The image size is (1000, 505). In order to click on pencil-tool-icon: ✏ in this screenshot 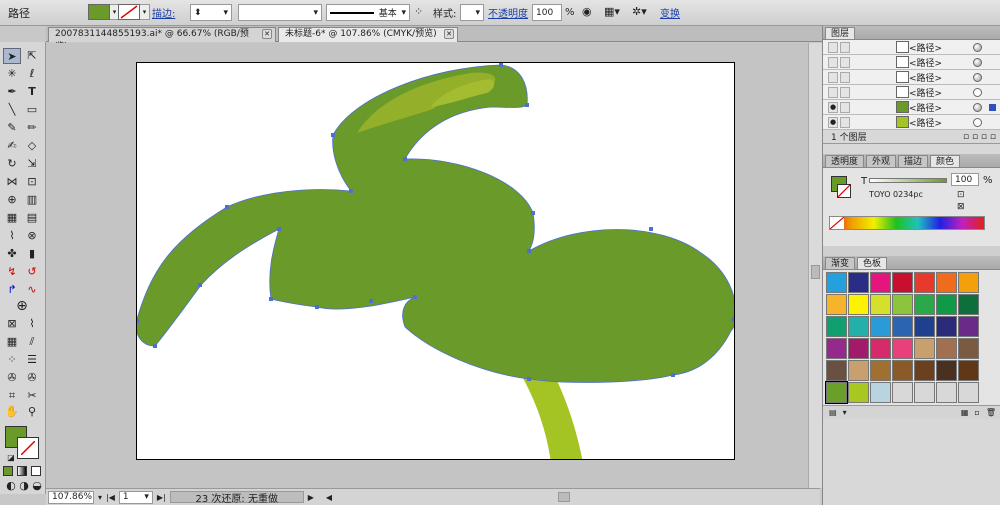, I will do `click(32, 128)`.